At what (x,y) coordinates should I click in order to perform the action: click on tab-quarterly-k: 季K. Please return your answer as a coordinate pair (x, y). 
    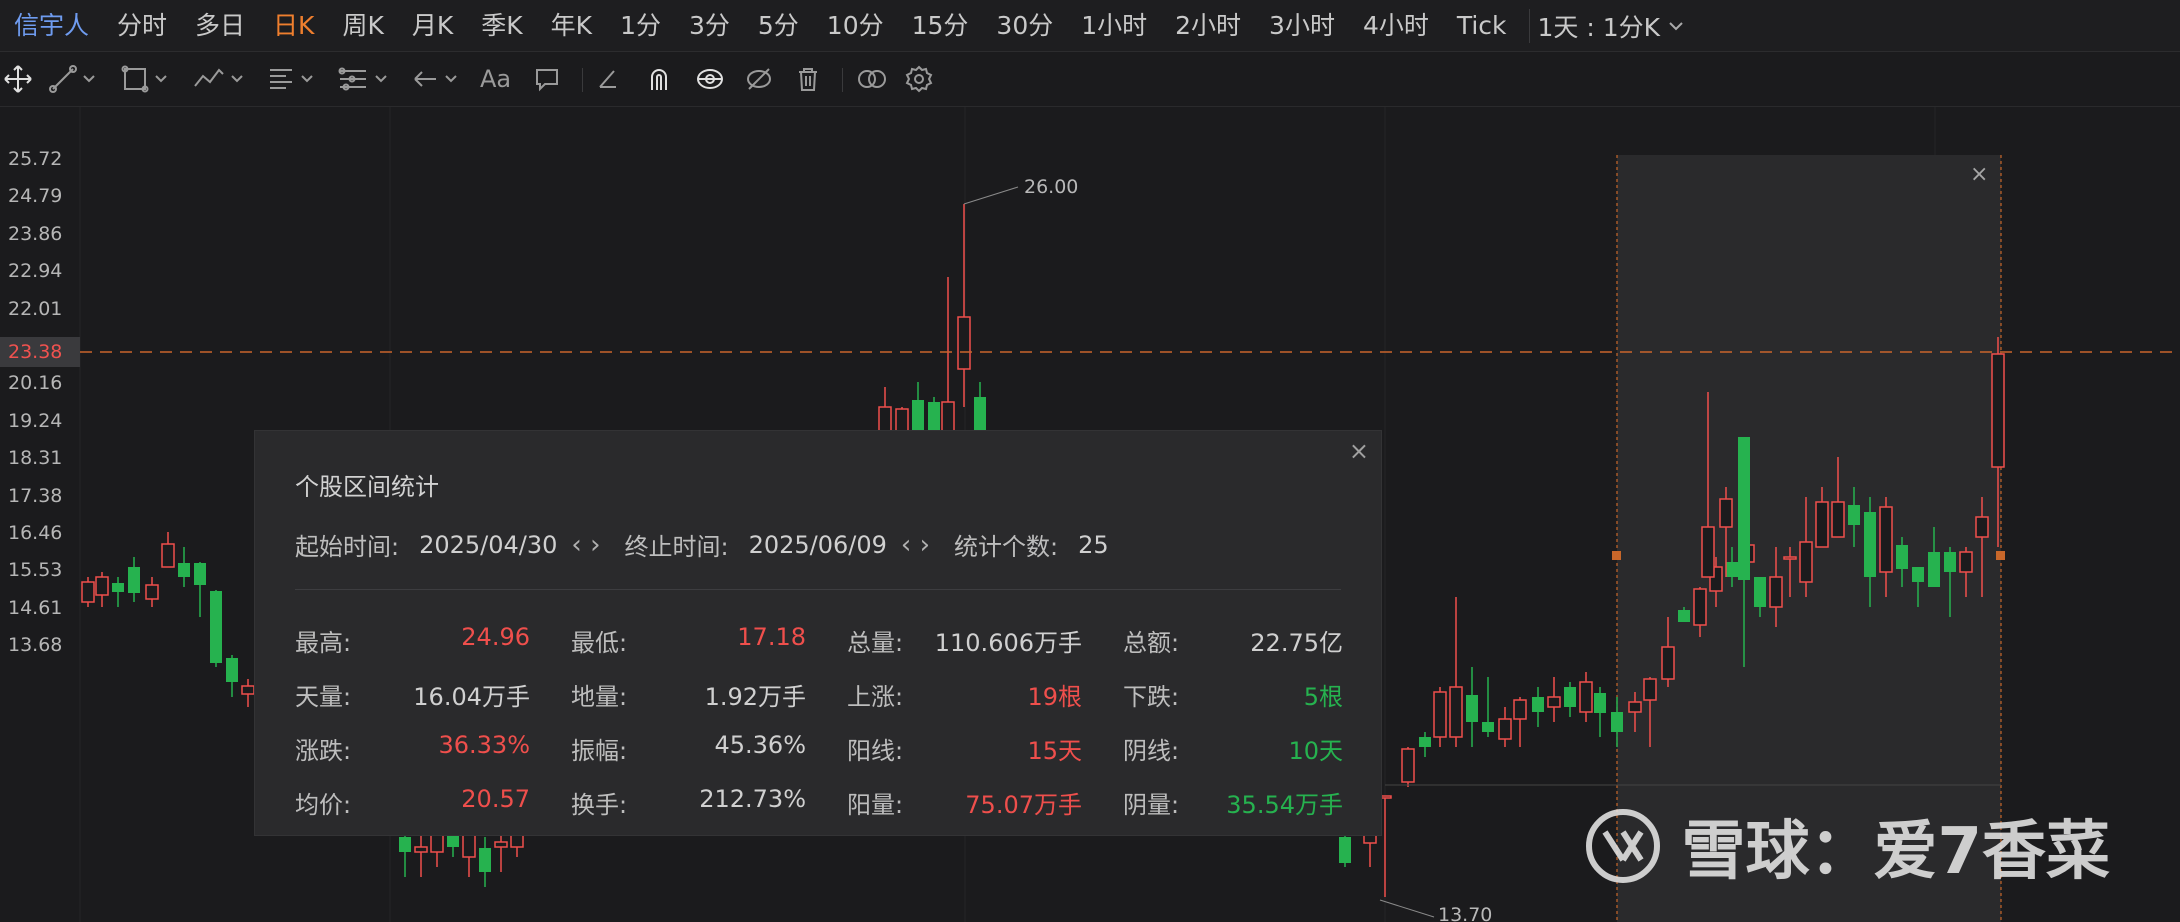
    Looking at the image, I should click on (501, 25).